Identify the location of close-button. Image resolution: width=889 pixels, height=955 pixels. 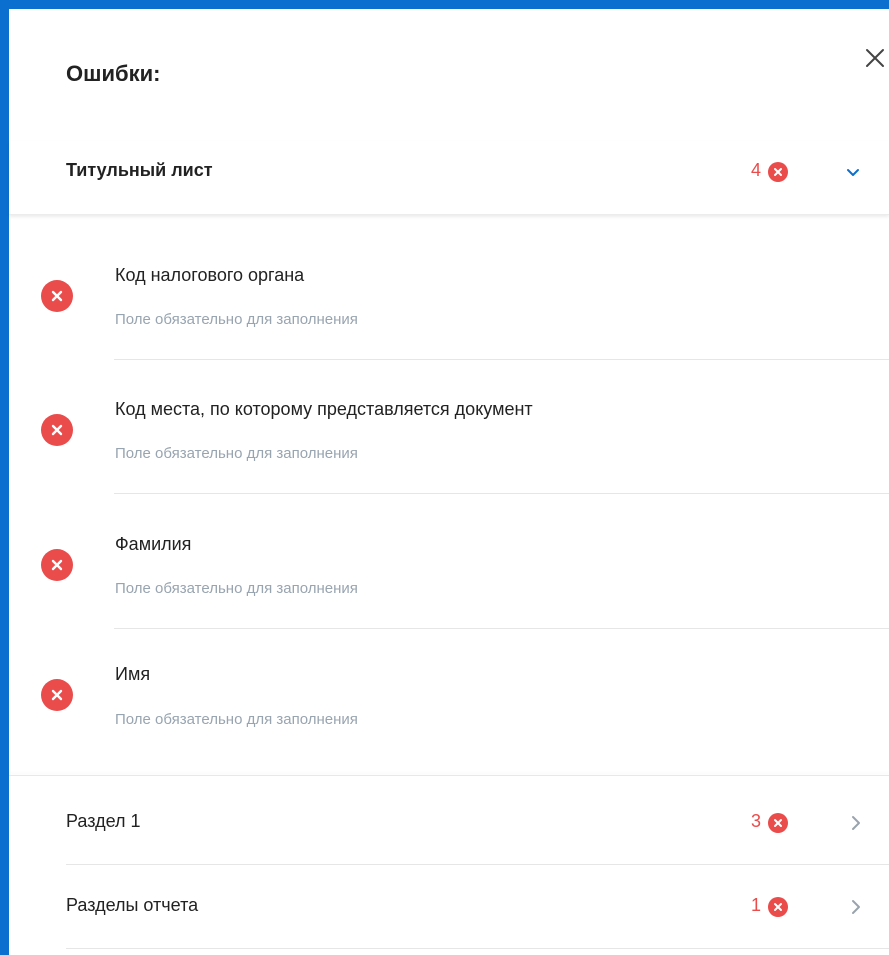
(874, 58).